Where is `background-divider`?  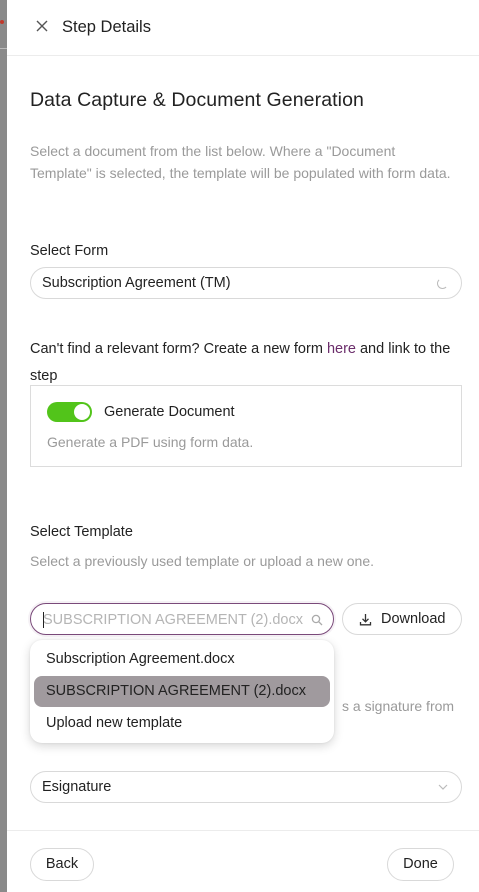
background-divider is located at coordinates (3, 48).